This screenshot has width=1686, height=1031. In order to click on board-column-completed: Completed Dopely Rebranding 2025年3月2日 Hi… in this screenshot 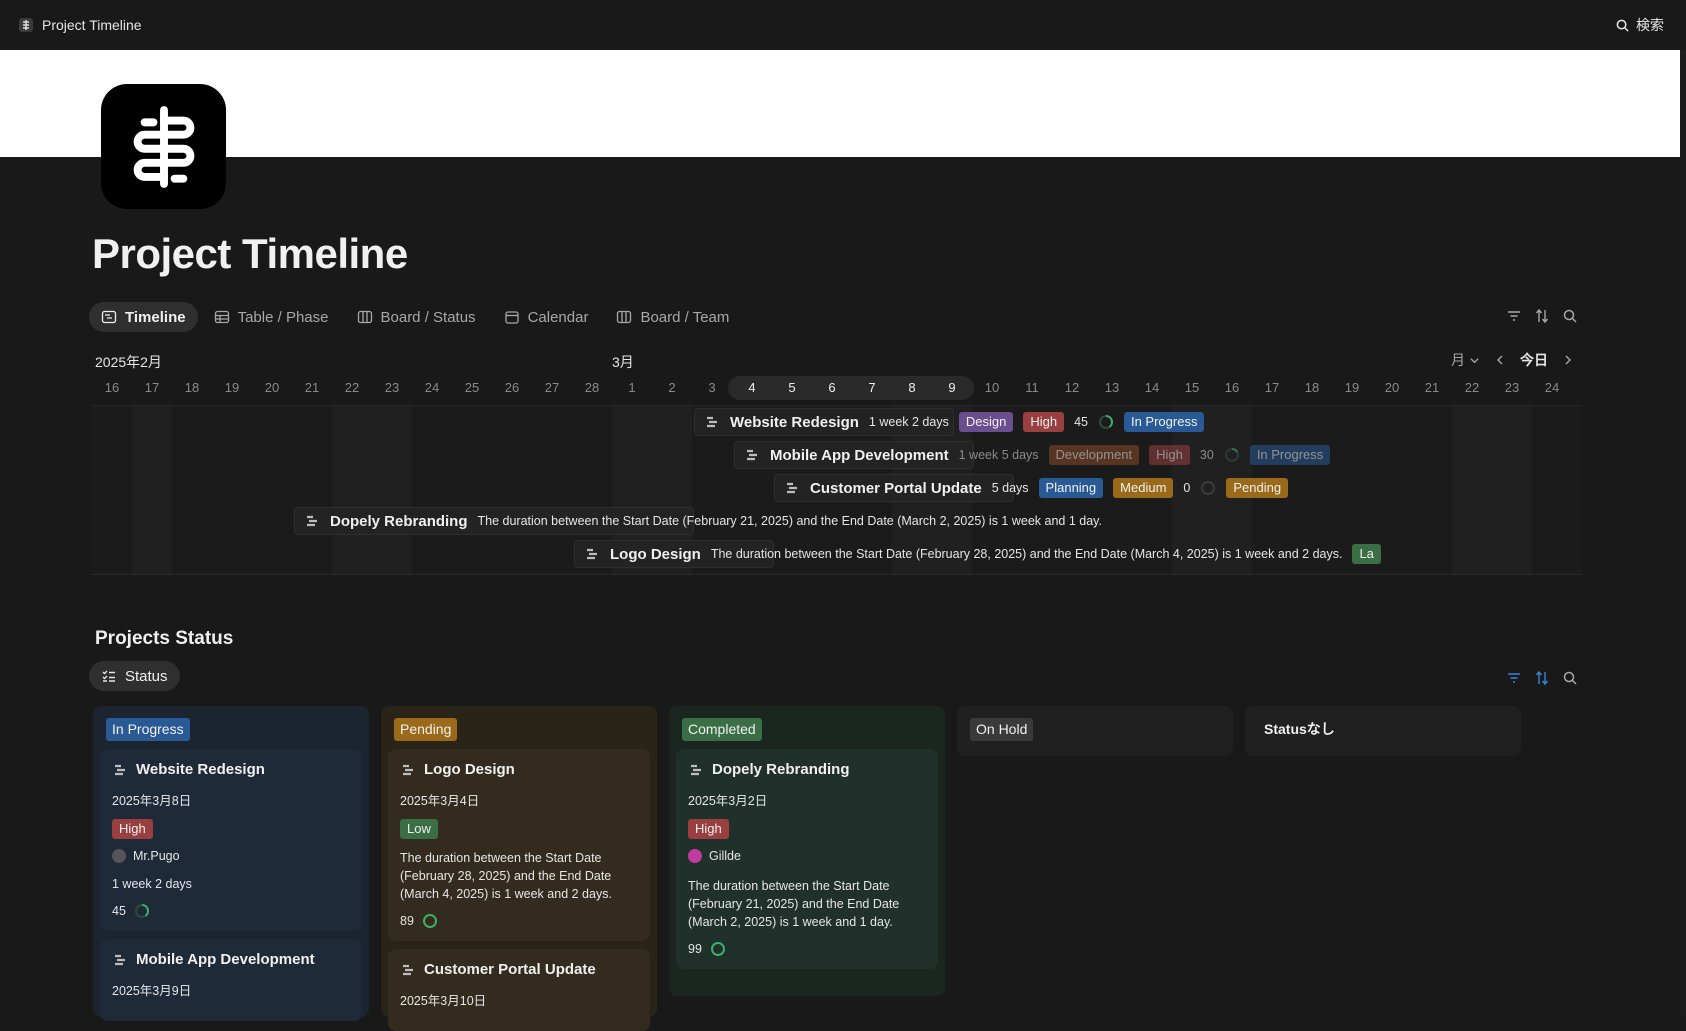, I will do `click(807, 851)`.